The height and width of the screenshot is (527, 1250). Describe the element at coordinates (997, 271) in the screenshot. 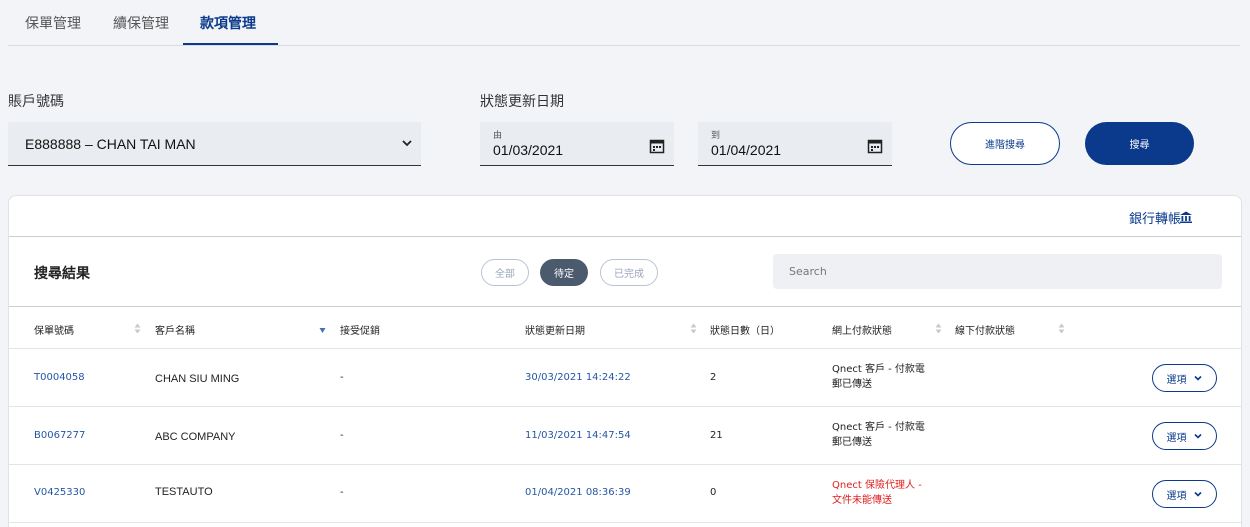

I see `table-search-input` at that location.